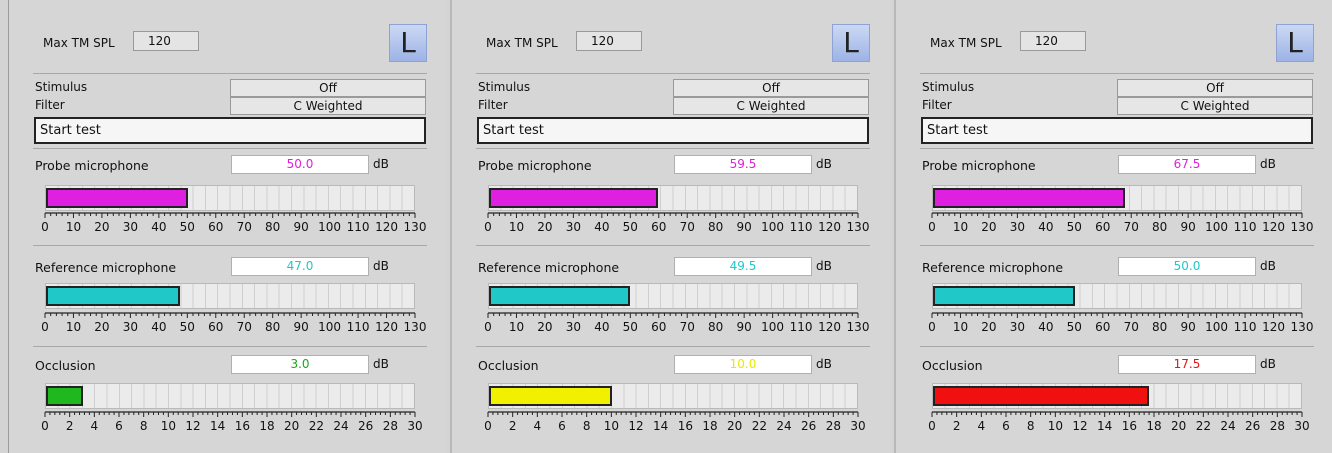  What do you see at coordinates (743, 164) in the screenshot?
I see `probe-value-field: 59.5` at bounding box center [743, 164].